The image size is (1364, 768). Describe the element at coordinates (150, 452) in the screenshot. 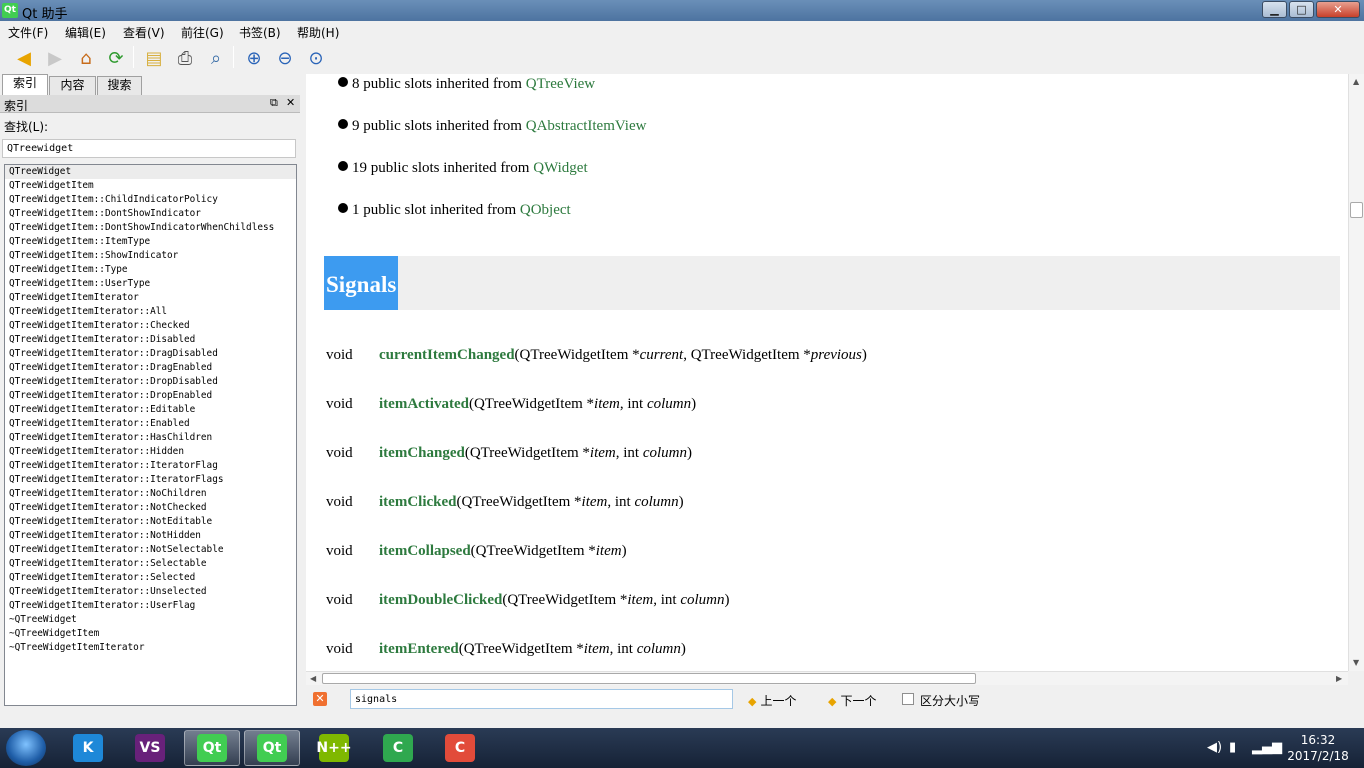

I see `index-list-item: QTreeWidgetItemIterator::Hidden` at that location.